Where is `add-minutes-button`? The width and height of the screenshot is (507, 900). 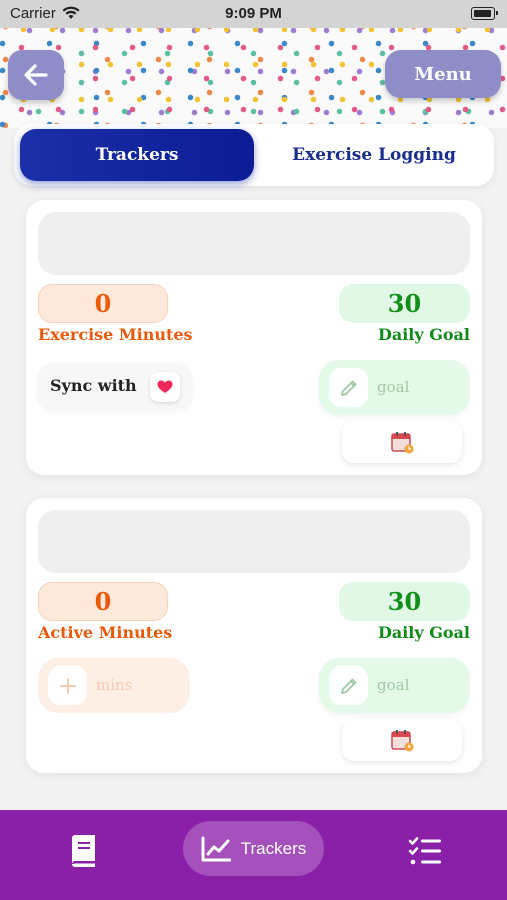
add-minutes-button is located at coordinates (67, 685).